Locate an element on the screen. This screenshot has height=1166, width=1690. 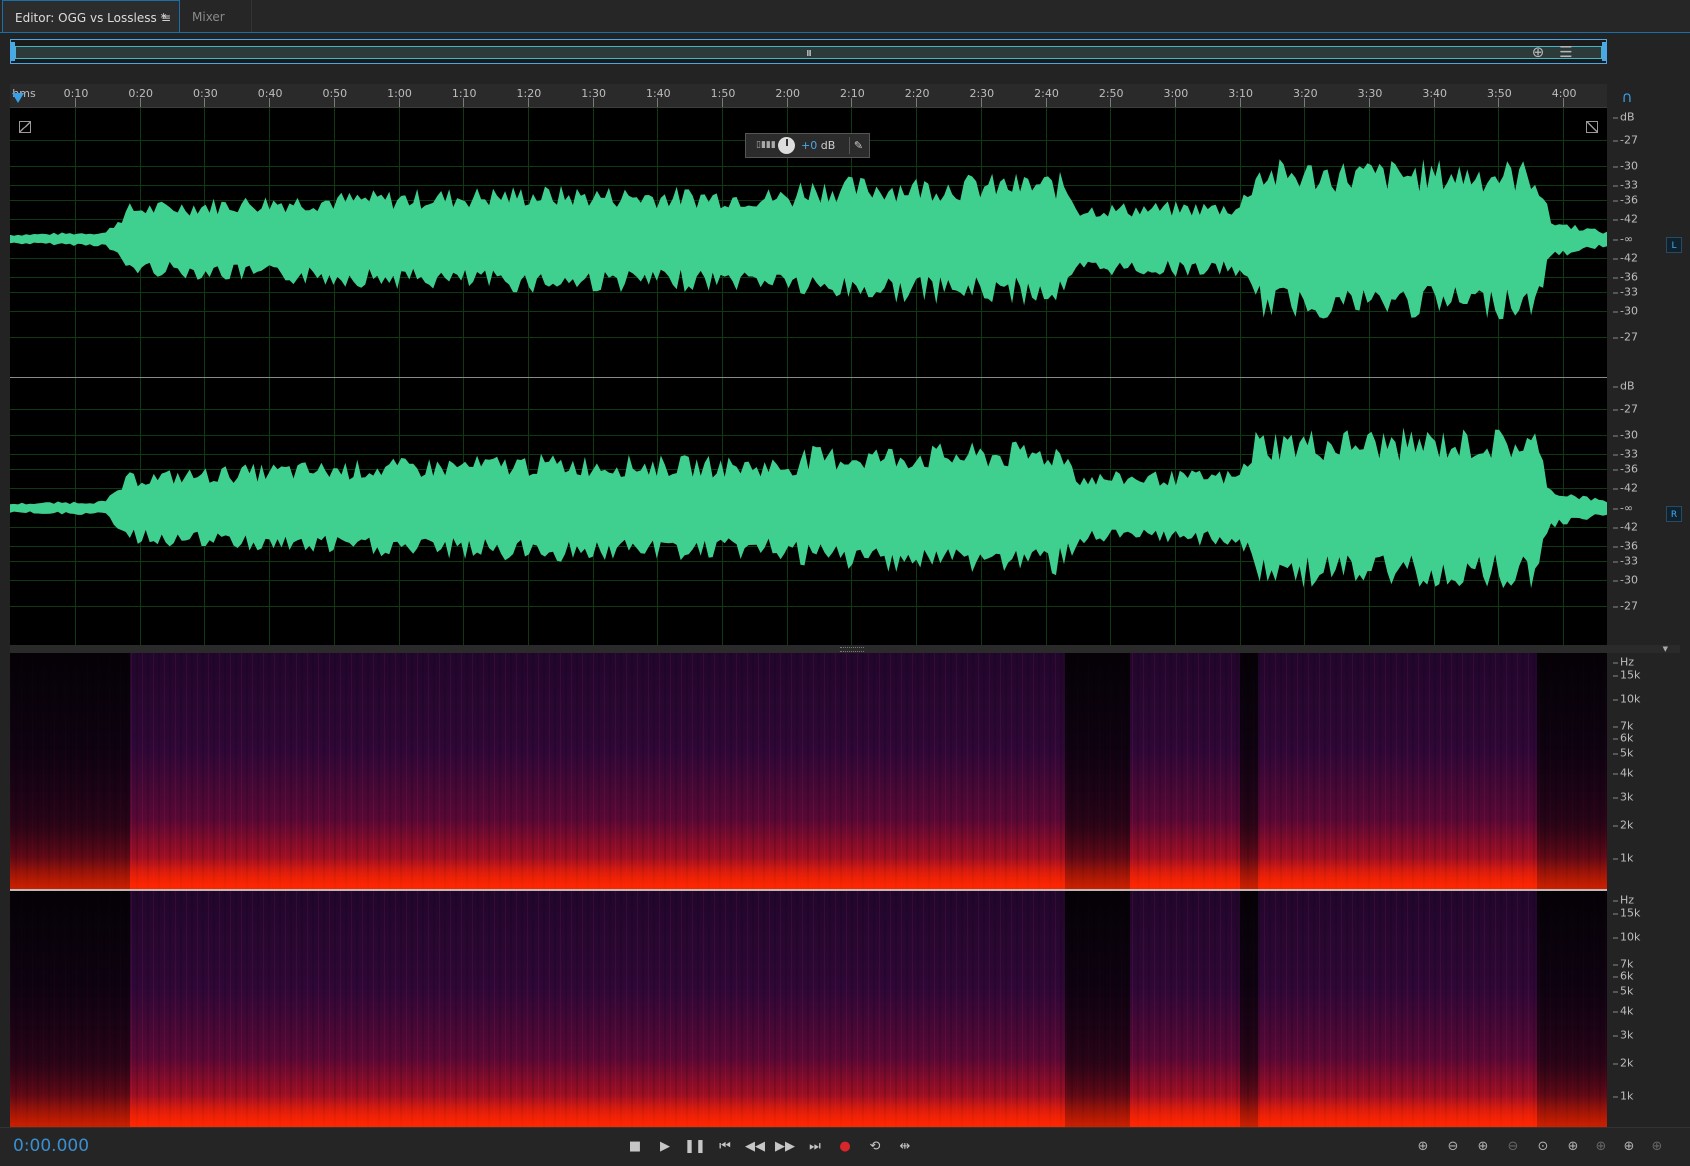
rewind-button: ◀◀ is located at coordinates (755, 1147).